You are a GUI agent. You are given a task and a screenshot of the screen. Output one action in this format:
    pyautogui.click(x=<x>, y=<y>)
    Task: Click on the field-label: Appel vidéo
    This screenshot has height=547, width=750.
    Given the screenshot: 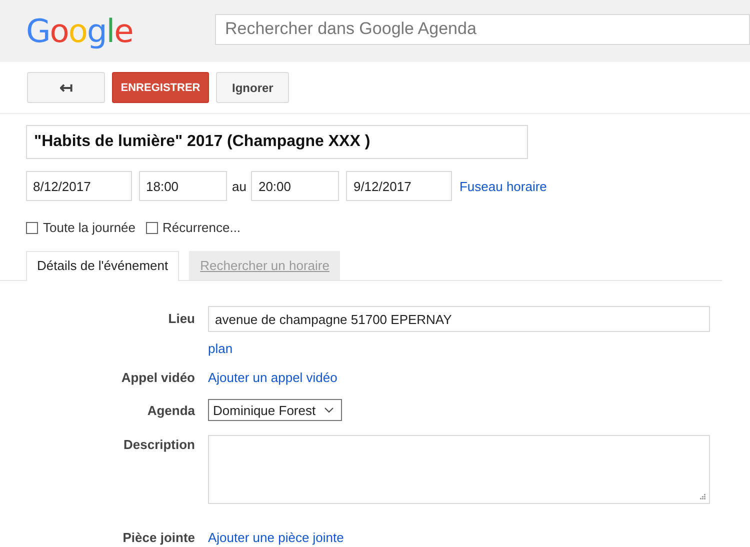 What is the action you would take?
    pyautogui.click(x=157, y=377)
    